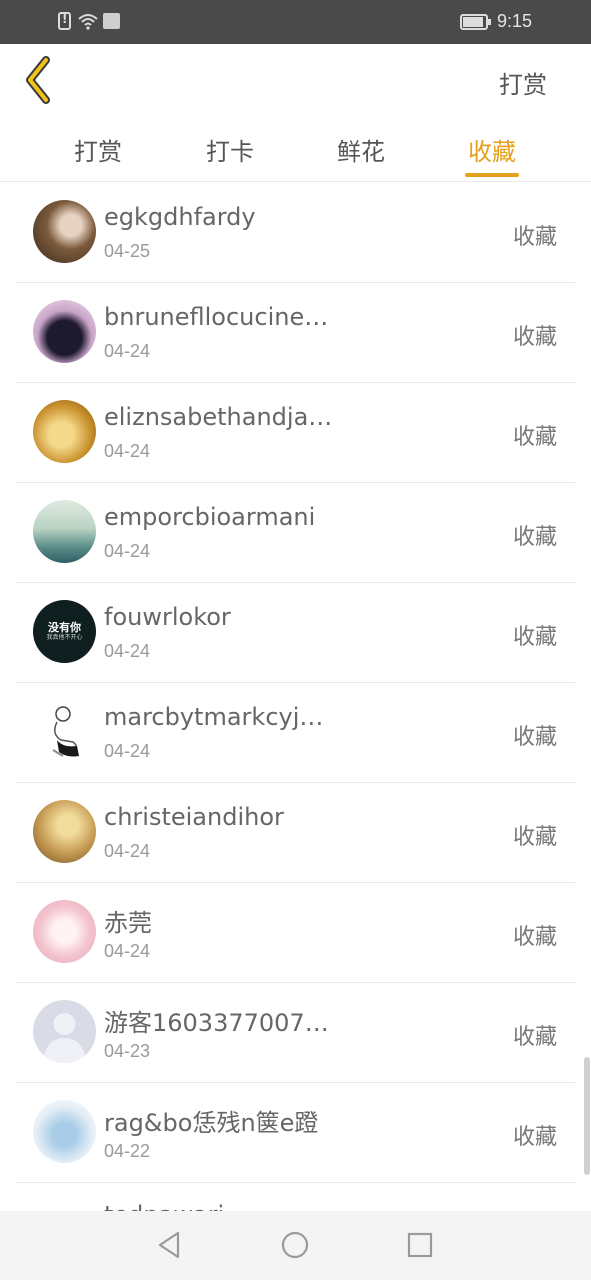 This screenshot has height=1280, width=591. What do you see at coordinates (127, 1051) in the screenshot?
I see `item-date: 04-23` at bounding box center [127, 1051].